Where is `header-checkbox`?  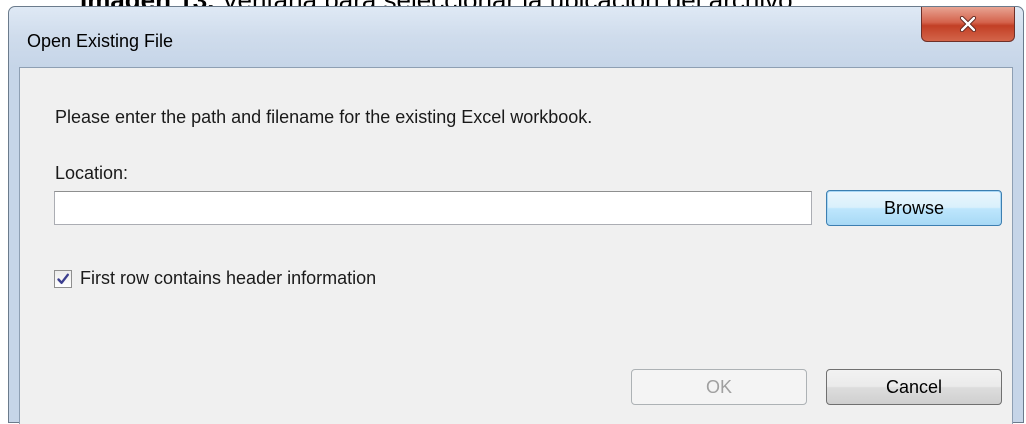 header-checkbox is located at coordinates (63, 278).